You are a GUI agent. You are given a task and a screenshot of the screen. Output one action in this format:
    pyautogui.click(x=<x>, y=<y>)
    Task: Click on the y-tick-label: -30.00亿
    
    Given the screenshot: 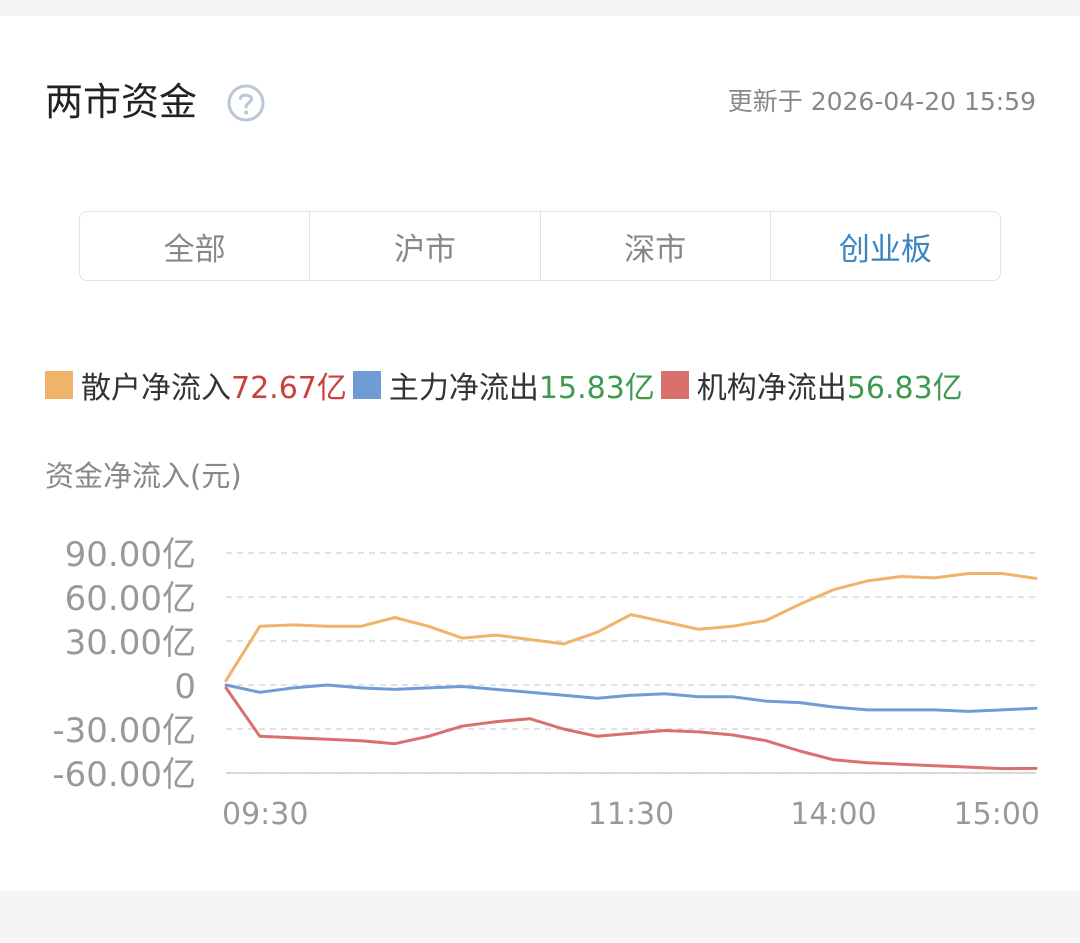 What is the action you would take?
    pyautogui.click(x=124, y=731)
    